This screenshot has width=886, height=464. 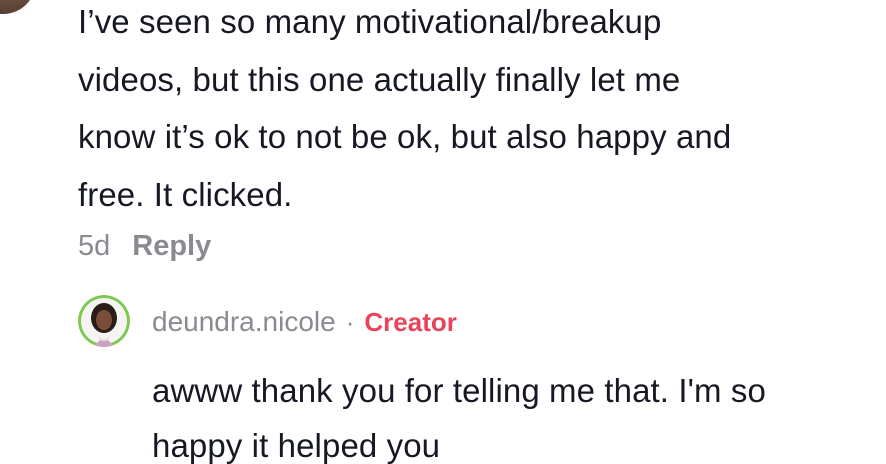 I want to click on reply-line: happy it helped you, so click(x=296, y=445).